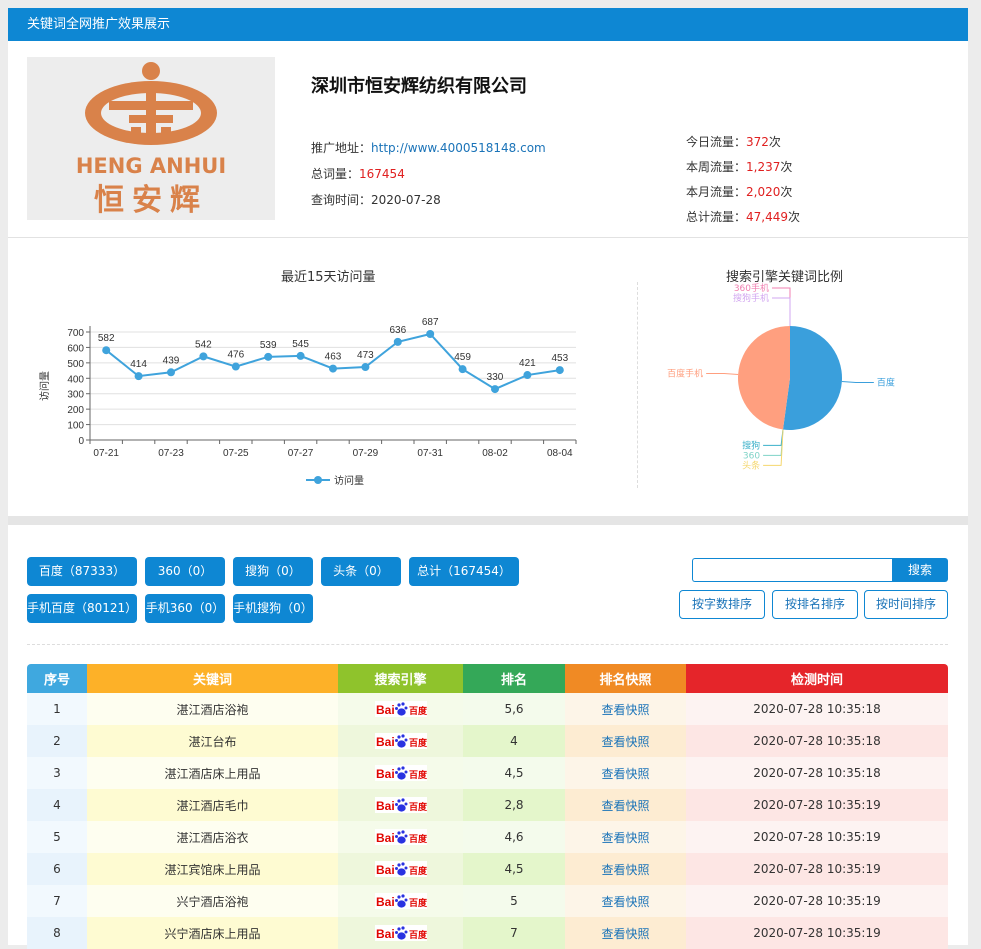 This screenshot has height=949, width=981. What do you see at coordinates (335, 174) in the screenshot?
I see `total-words-label: 总词量：` at bounding box center [335, 174].